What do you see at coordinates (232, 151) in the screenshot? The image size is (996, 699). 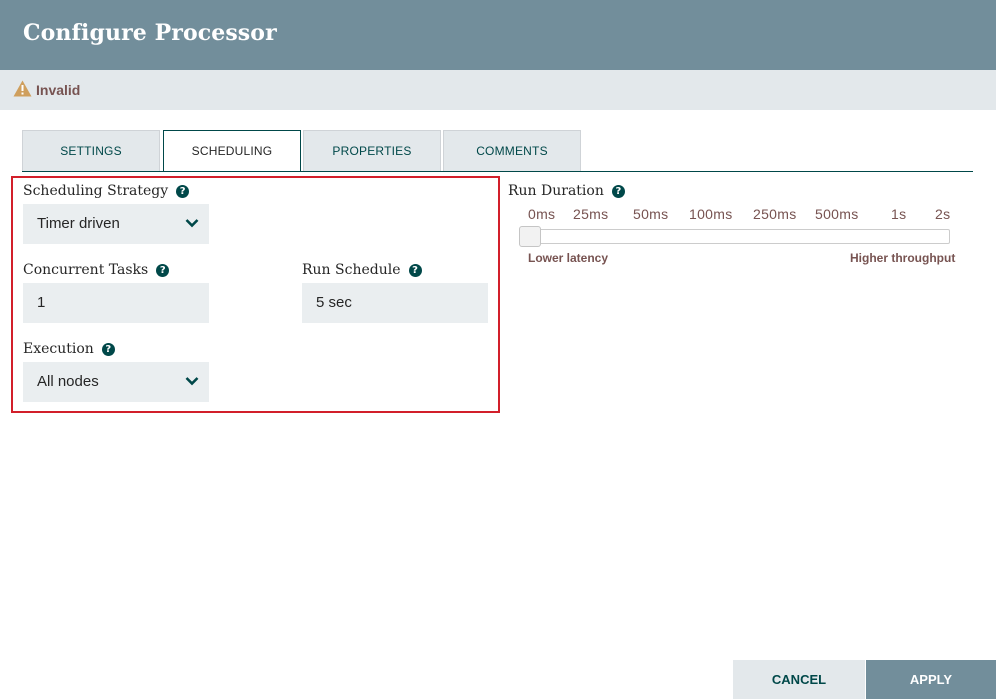 I see `tab-scheduling: SCHEDULING` at bounding box center [232, 151].